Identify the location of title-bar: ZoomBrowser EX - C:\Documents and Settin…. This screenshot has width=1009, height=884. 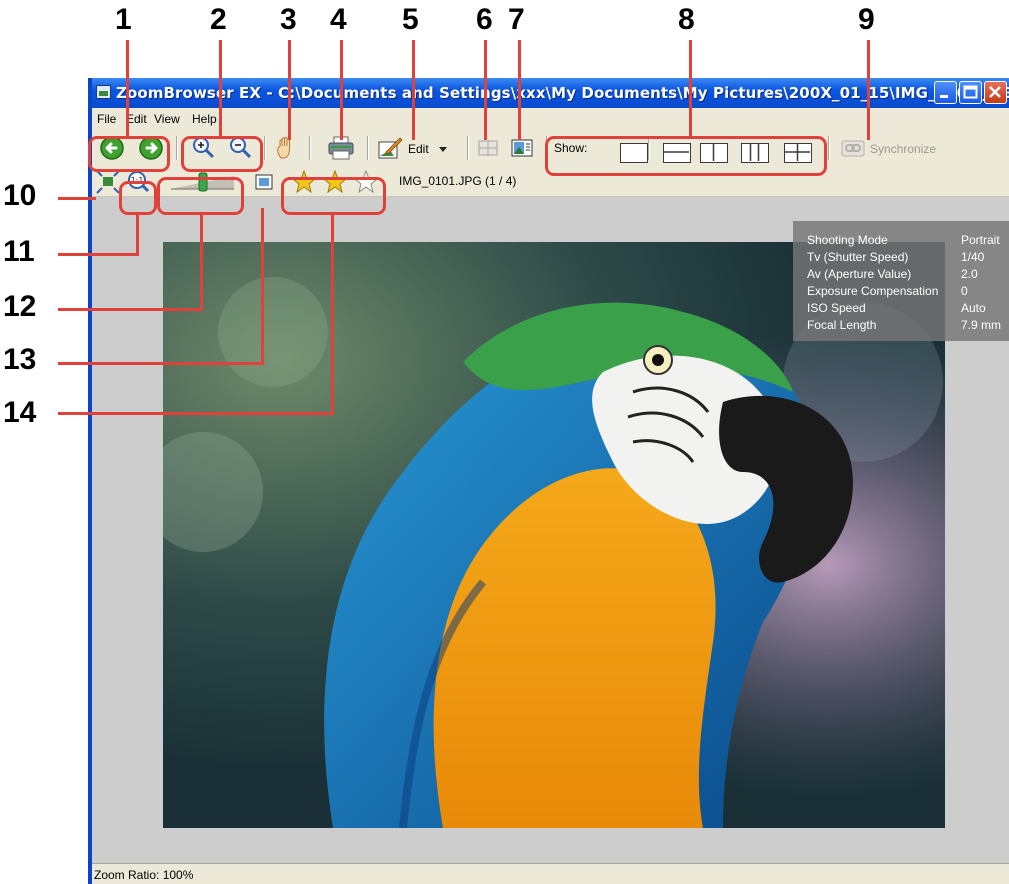
(550, 93).